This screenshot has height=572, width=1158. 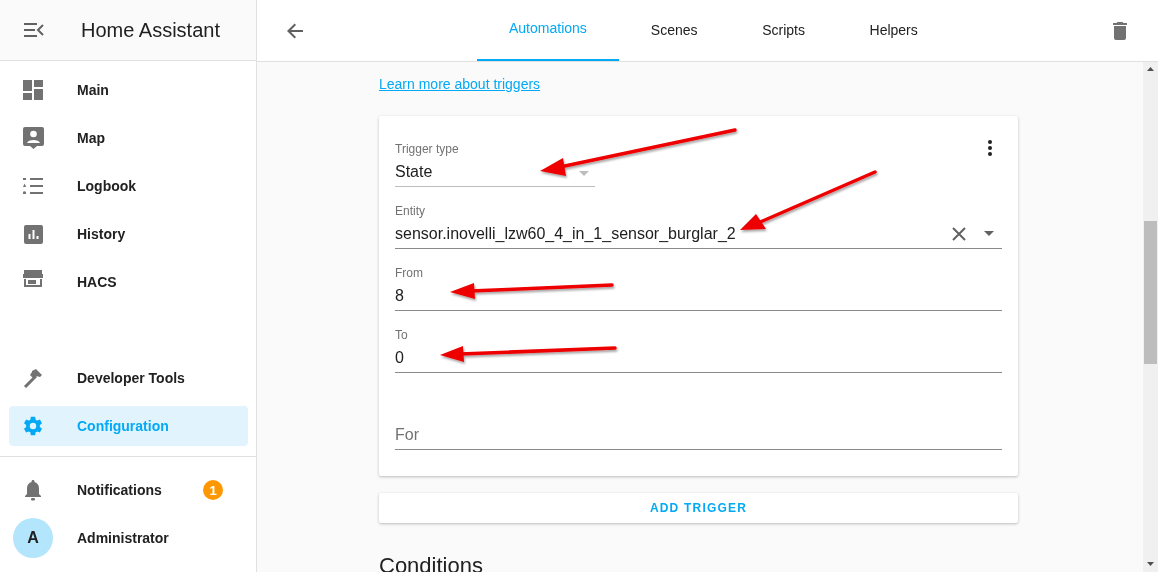 I want to click on bell-icon, so click(x=33, y=490).